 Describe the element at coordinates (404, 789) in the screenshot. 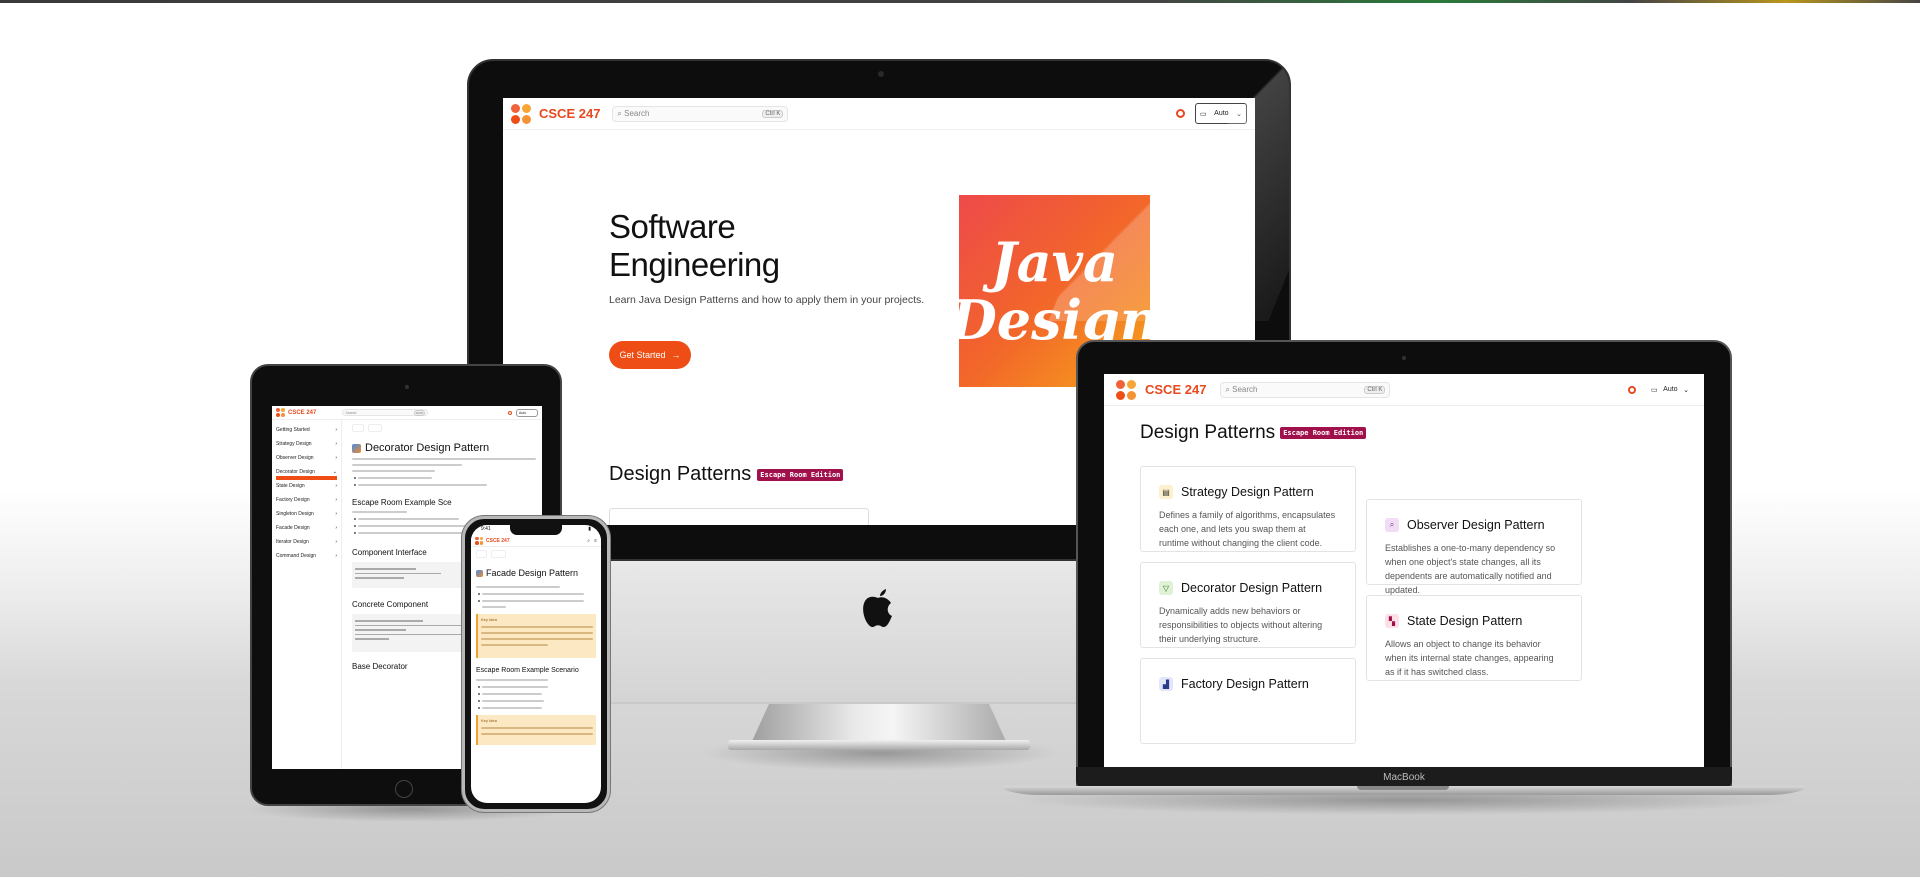

I see `ipad-home-button` at that location.